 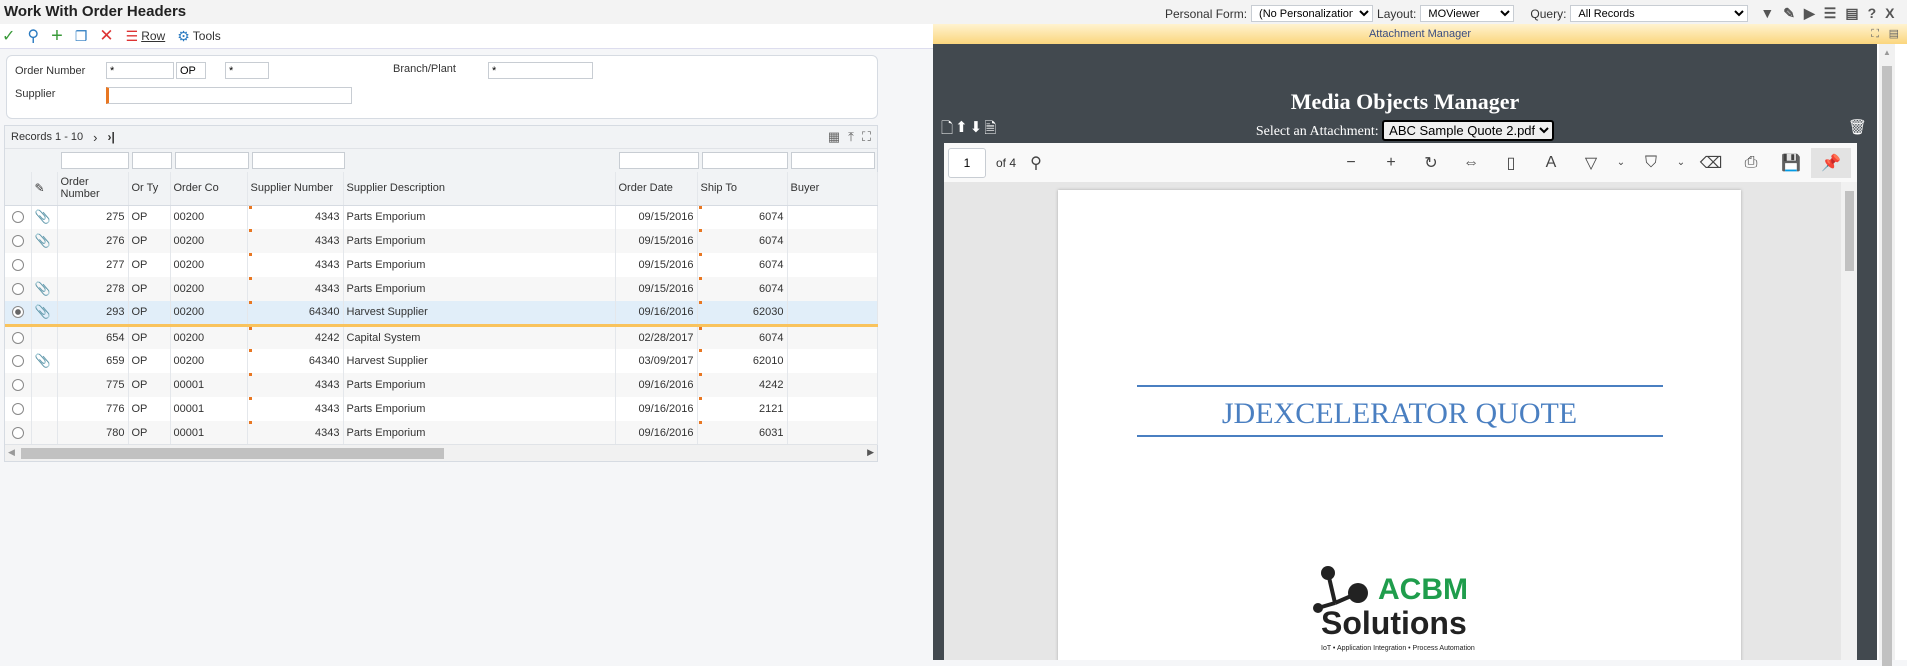 What do you see at coordinates (295, 189) in the screenshot?
I see `col-supplier-number: Supplier Number` at bounding box center [295, 189].